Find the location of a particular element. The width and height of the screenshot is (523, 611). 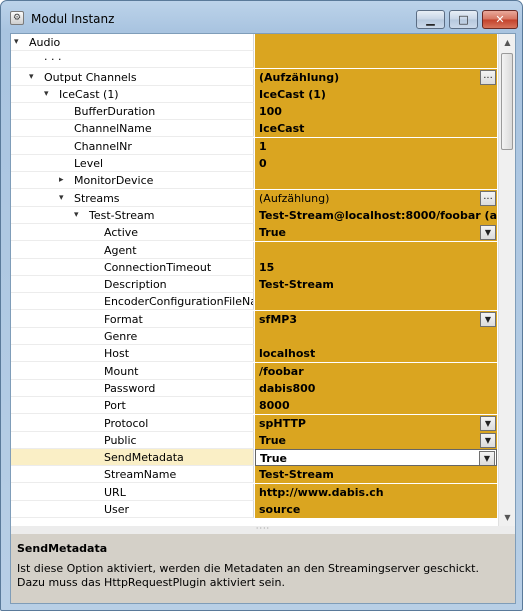

close-button: ✕ is located at coordinates (500, 19).